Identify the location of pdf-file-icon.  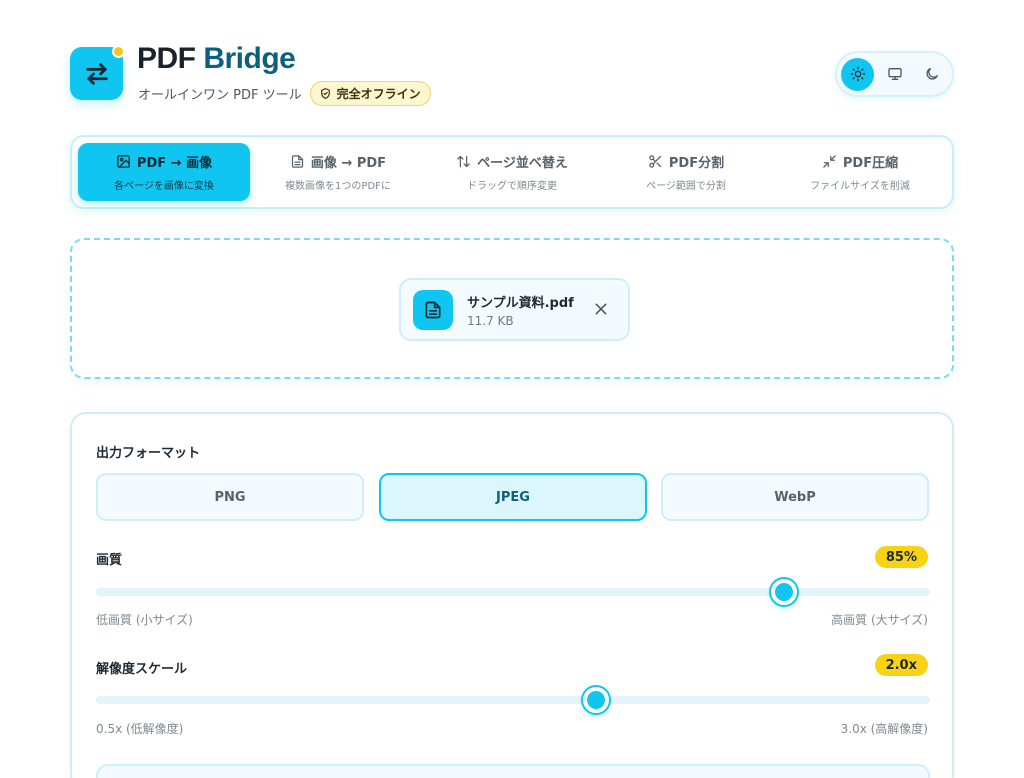
(433, 310).